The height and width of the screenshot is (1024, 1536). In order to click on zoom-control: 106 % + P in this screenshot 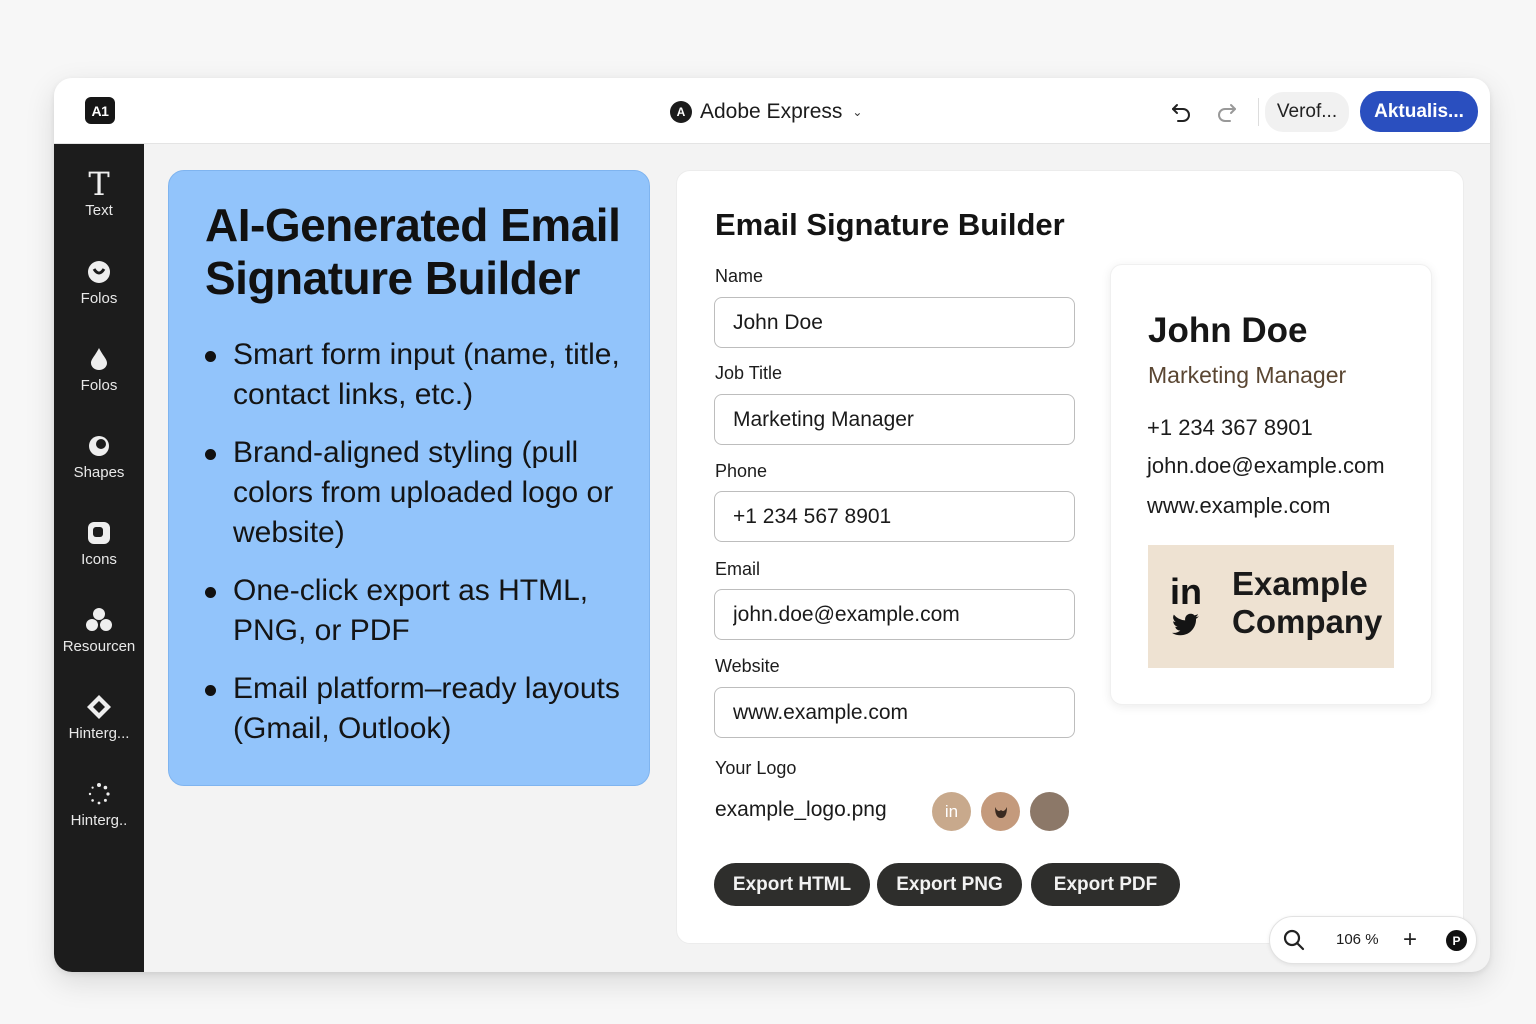, I will do `click(1373, 940)`.